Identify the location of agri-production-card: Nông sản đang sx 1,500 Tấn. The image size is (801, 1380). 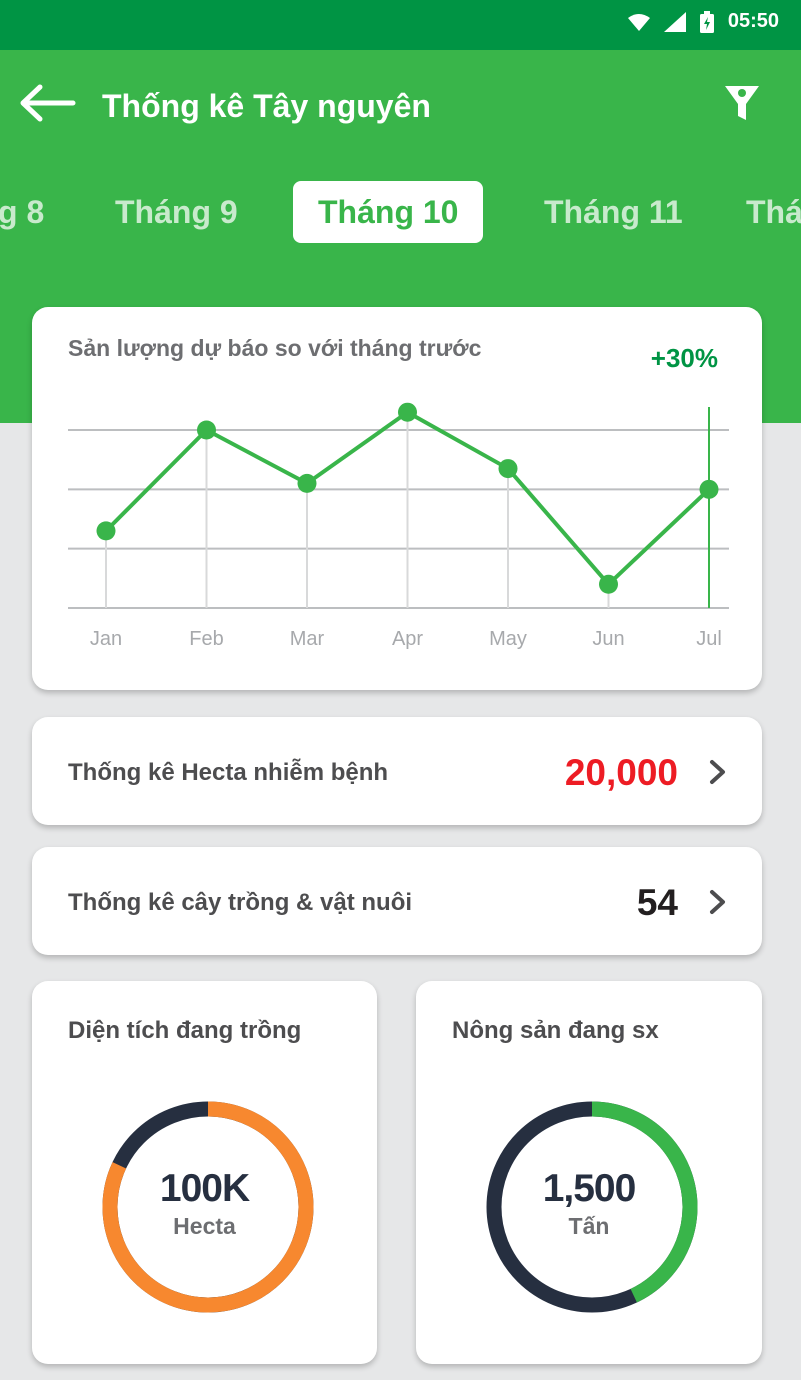
(589, 1172).